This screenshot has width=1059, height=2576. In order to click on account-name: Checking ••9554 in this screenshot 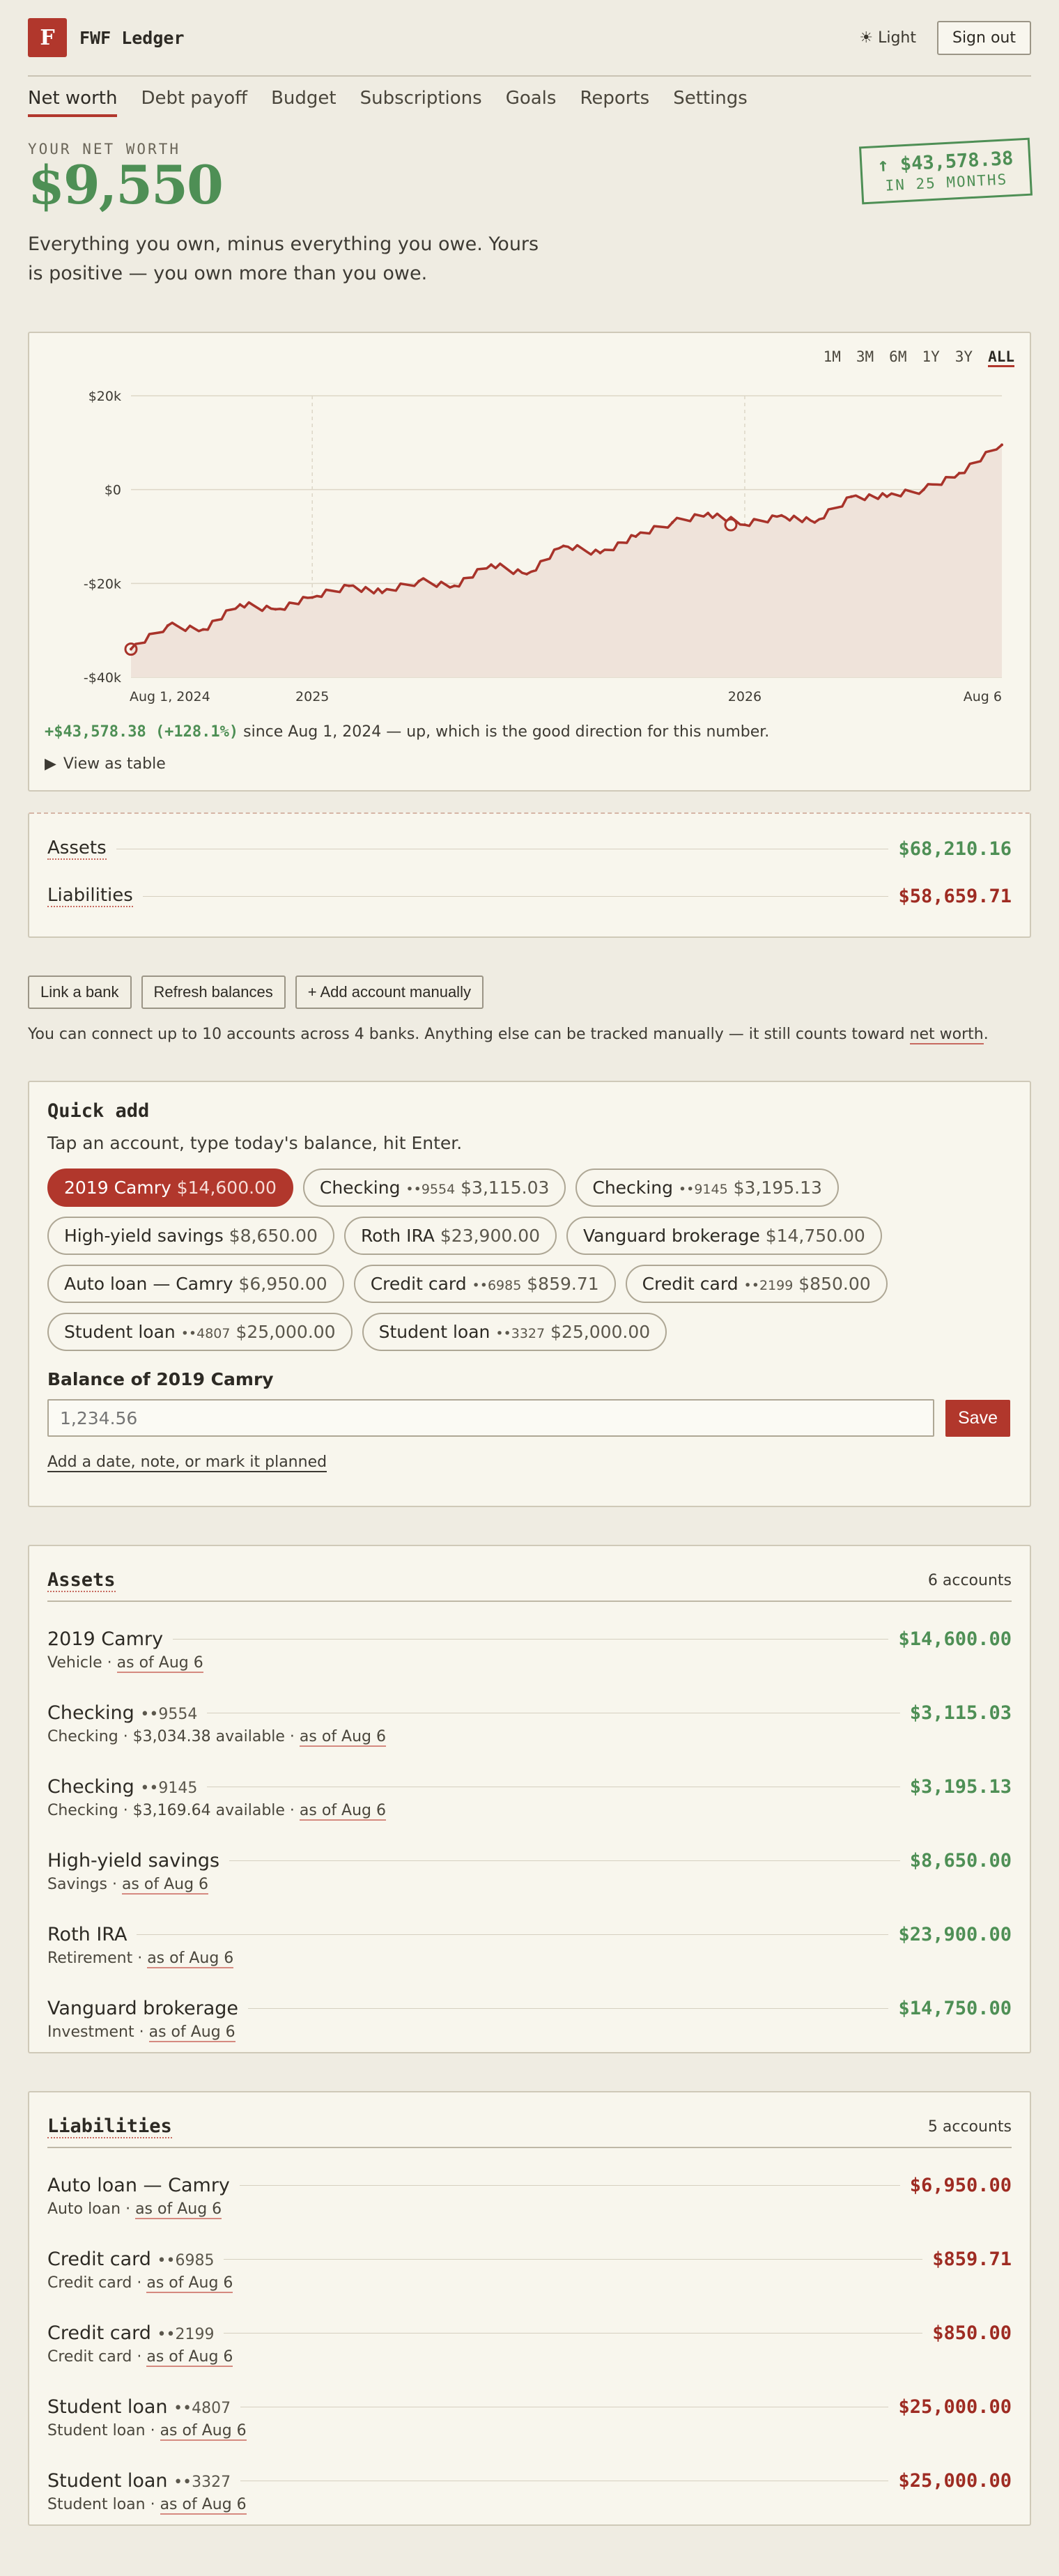, I will do `click(122, 1713)`.